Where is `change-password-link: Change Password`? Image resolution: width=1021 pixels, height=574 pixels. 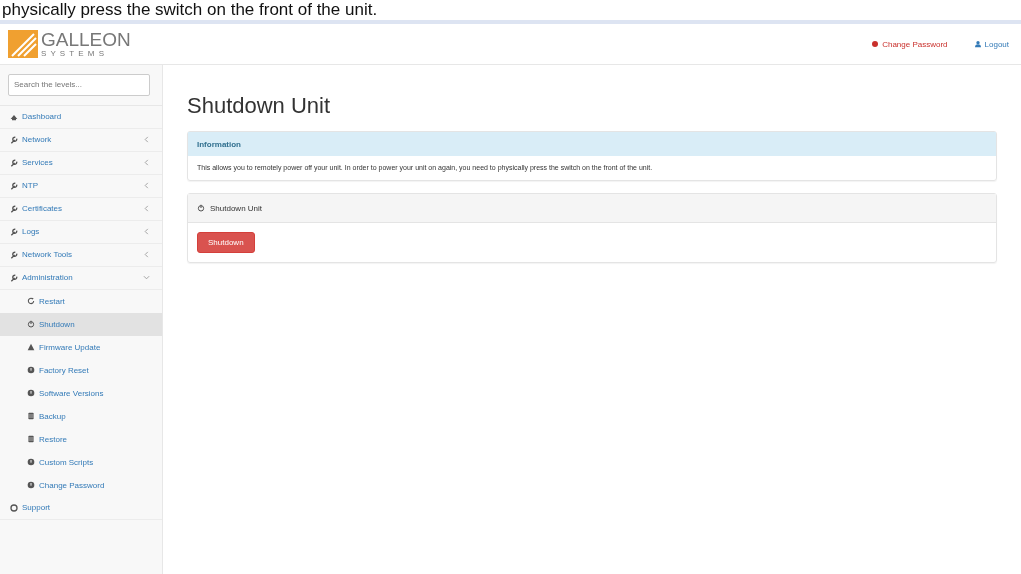
change-password-link: Change Password is located at coordinates (909, 44).